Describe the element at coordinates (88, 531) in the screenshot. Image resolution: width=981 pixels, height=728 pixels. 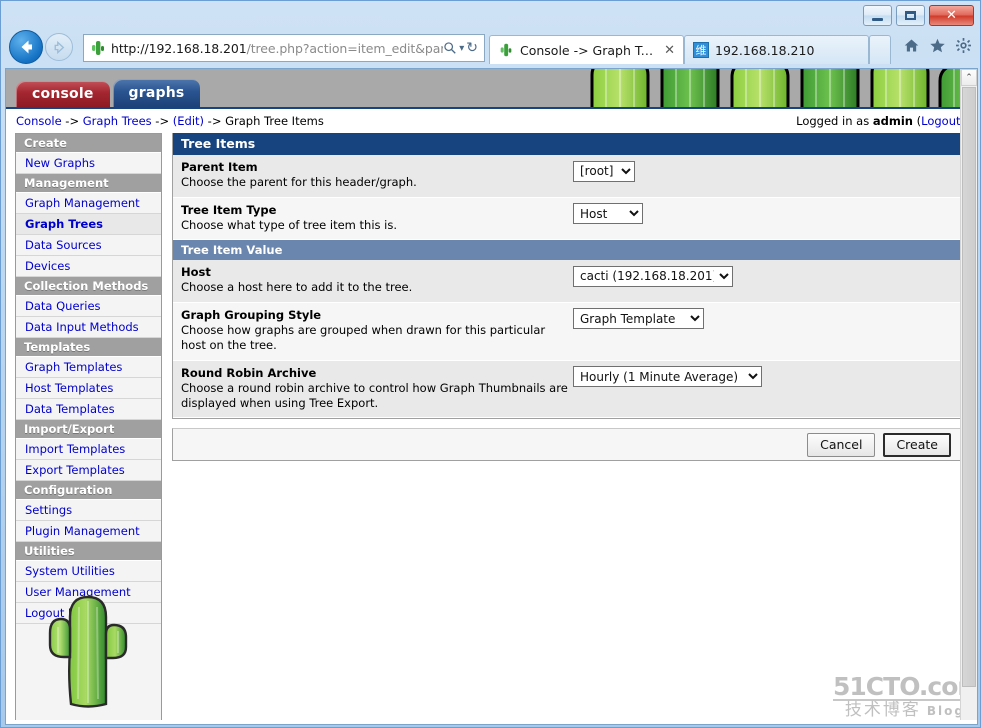
I see `sidebar-item-plugin-management: Plugin Management` at that location.